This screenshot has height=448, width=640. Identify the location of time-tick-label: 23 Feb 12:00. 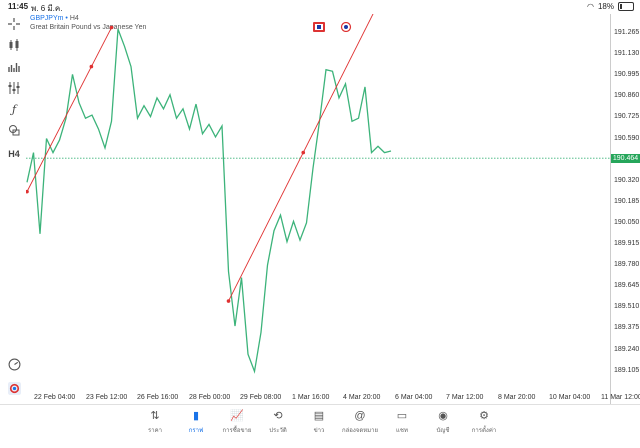
(107, 397).